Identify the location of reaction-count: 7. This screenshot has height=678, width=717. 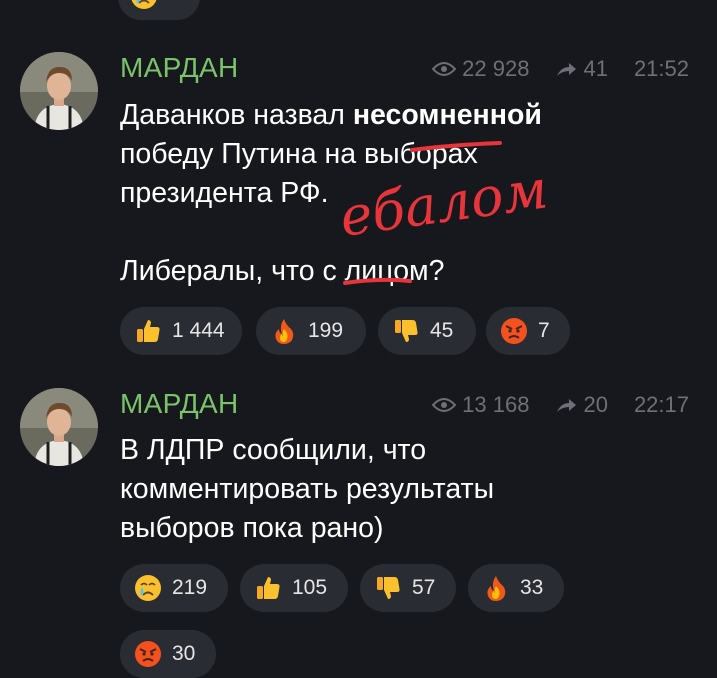
(544, 330).